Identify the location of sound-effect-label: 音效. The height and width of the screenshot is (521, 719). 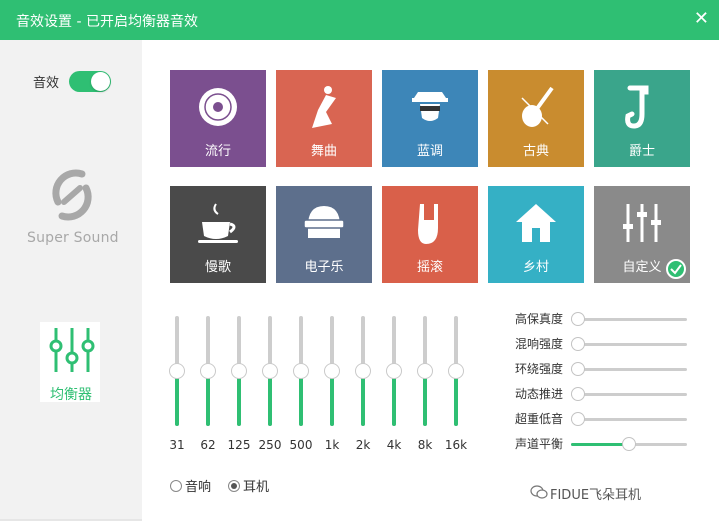
(46, 83).